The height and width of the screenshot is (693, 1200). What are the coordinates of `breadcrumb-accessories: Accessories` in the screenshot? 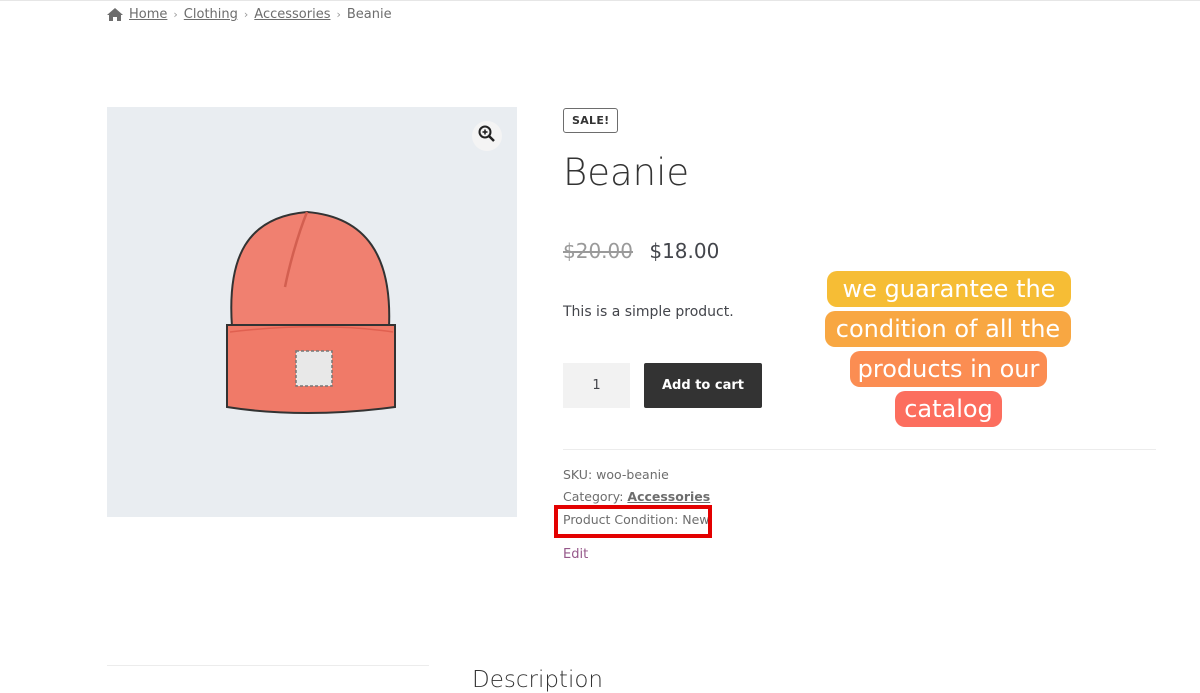 It's located at (292, 14).